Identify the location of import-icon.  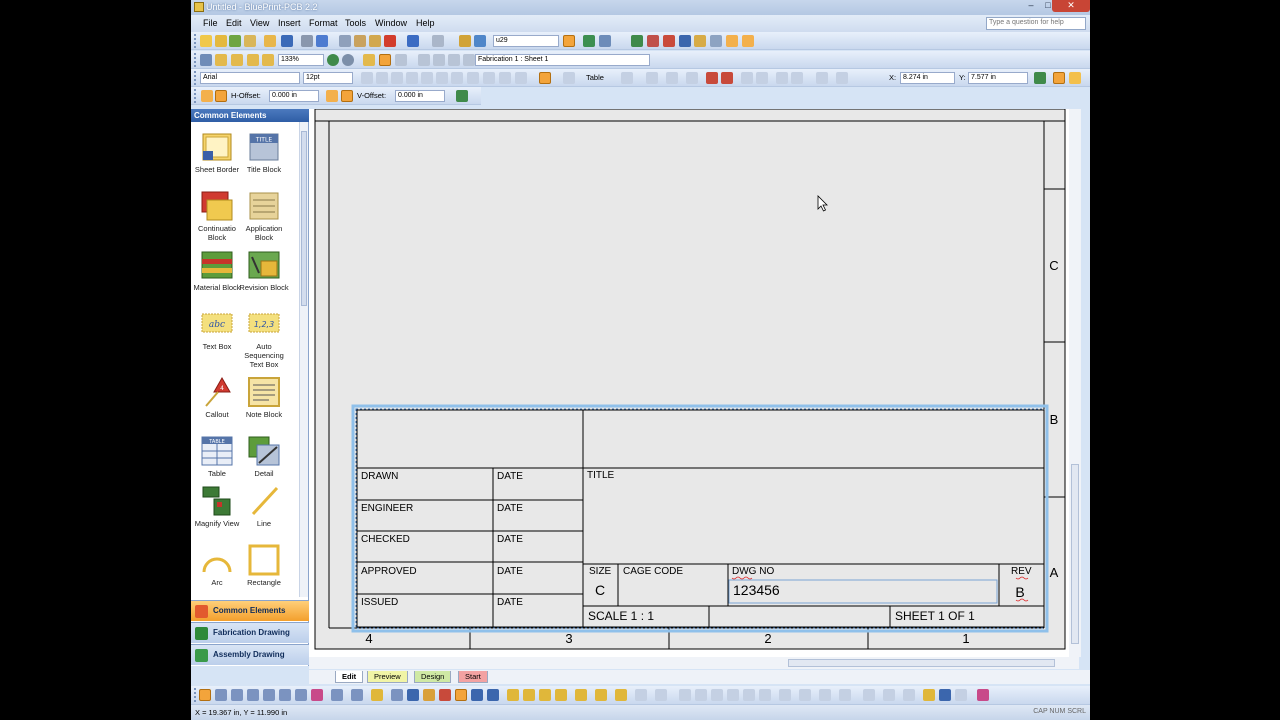
(250, 41).